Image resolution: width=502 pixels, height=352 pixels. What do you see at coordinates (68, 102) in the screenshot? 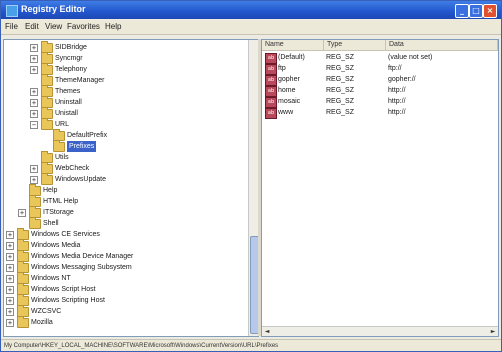
I see `tree-item-label: Uninstall` at bounding box center [68, 102].